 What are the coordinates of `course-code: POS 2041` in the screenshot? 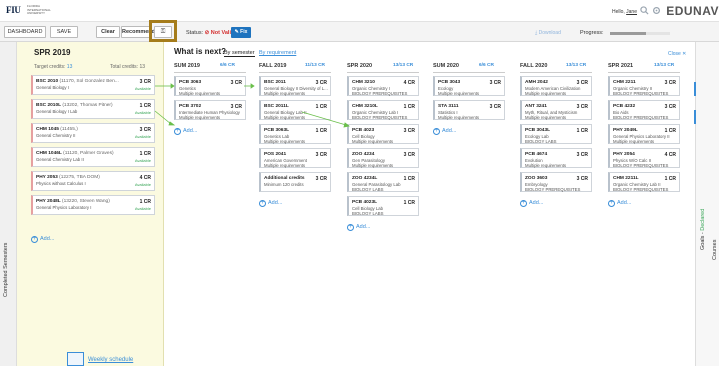 It's located at (275, 154).